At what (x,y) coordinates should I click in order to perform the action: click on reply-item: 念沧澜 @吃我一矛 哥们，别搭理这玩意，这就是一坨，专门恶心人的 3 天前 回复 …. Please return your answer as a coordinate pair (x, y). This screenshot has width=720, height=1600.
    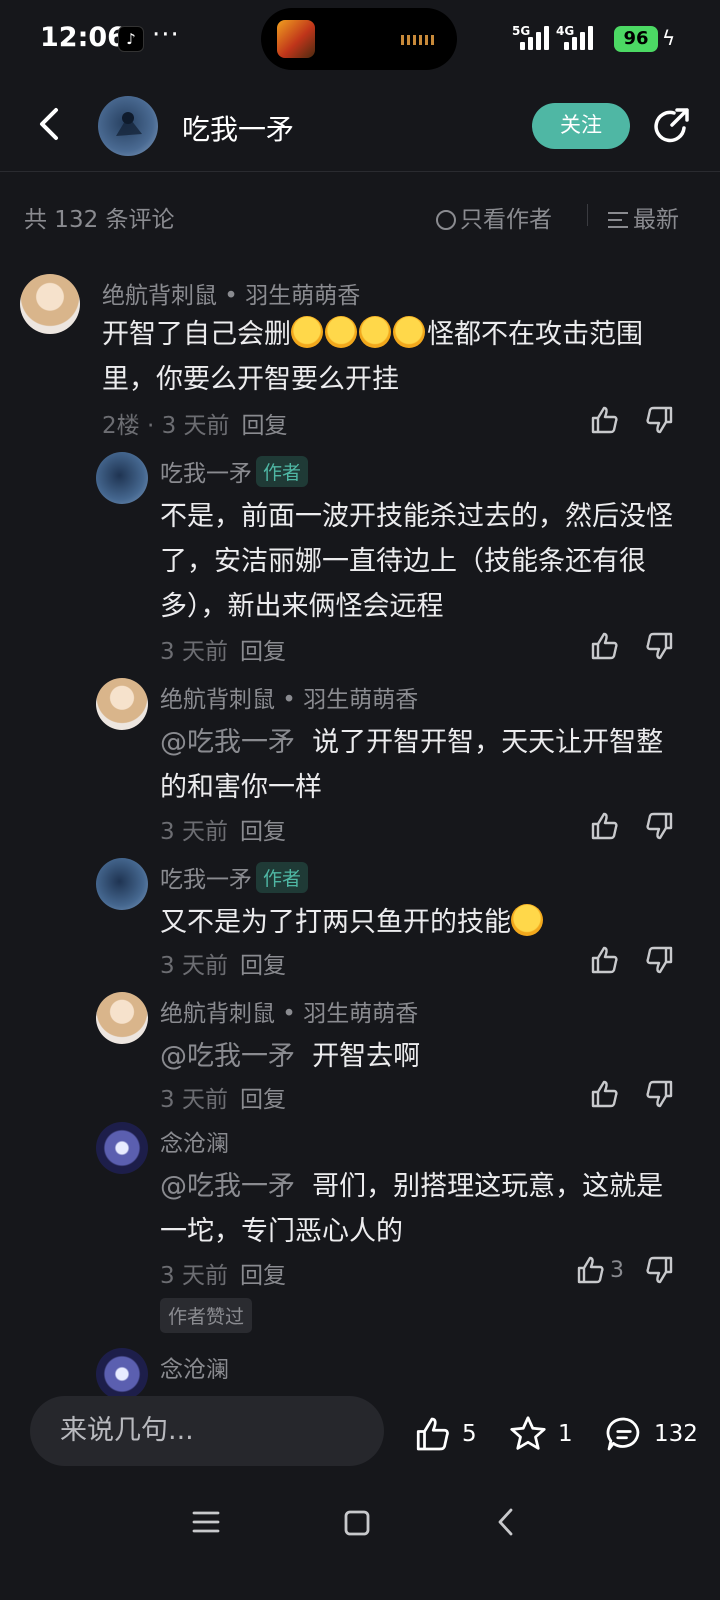
    Looking at the image, I should click on (360, 1235).